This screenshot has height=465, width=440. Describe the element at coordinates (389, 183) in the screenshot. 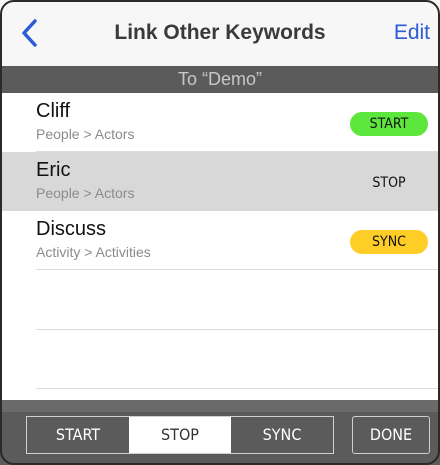

I see `stop-badge: STOP` at that location.